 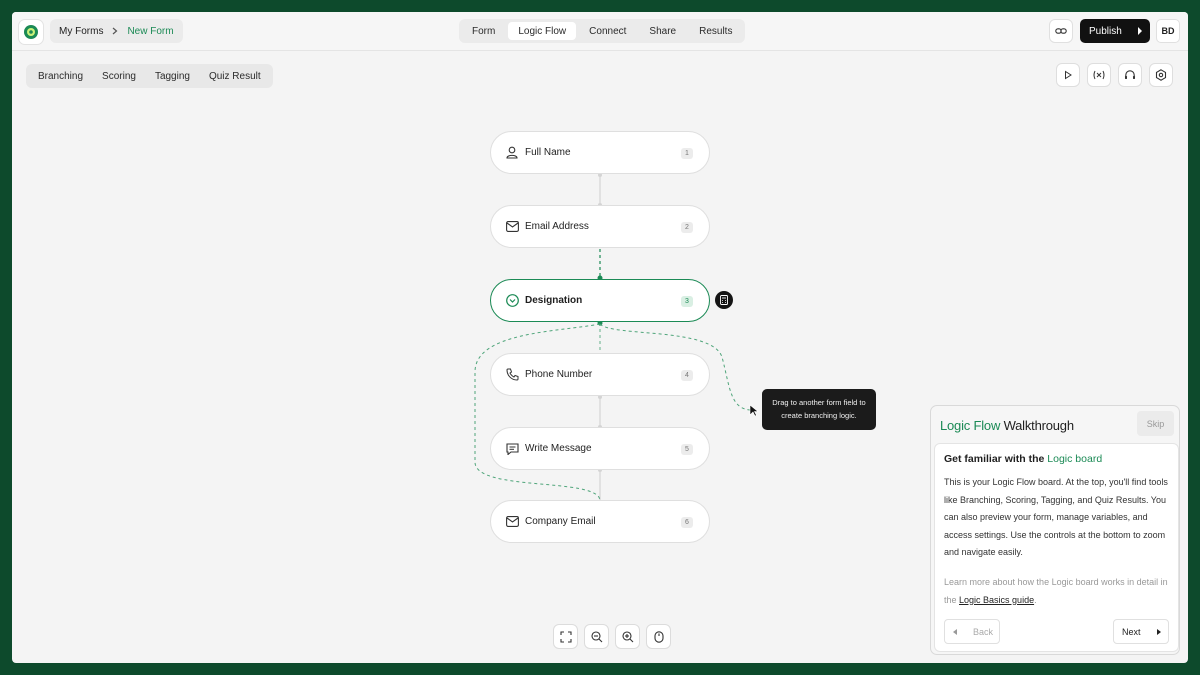 I want to click on fit-screen-icon, so click(x=565, y=636).